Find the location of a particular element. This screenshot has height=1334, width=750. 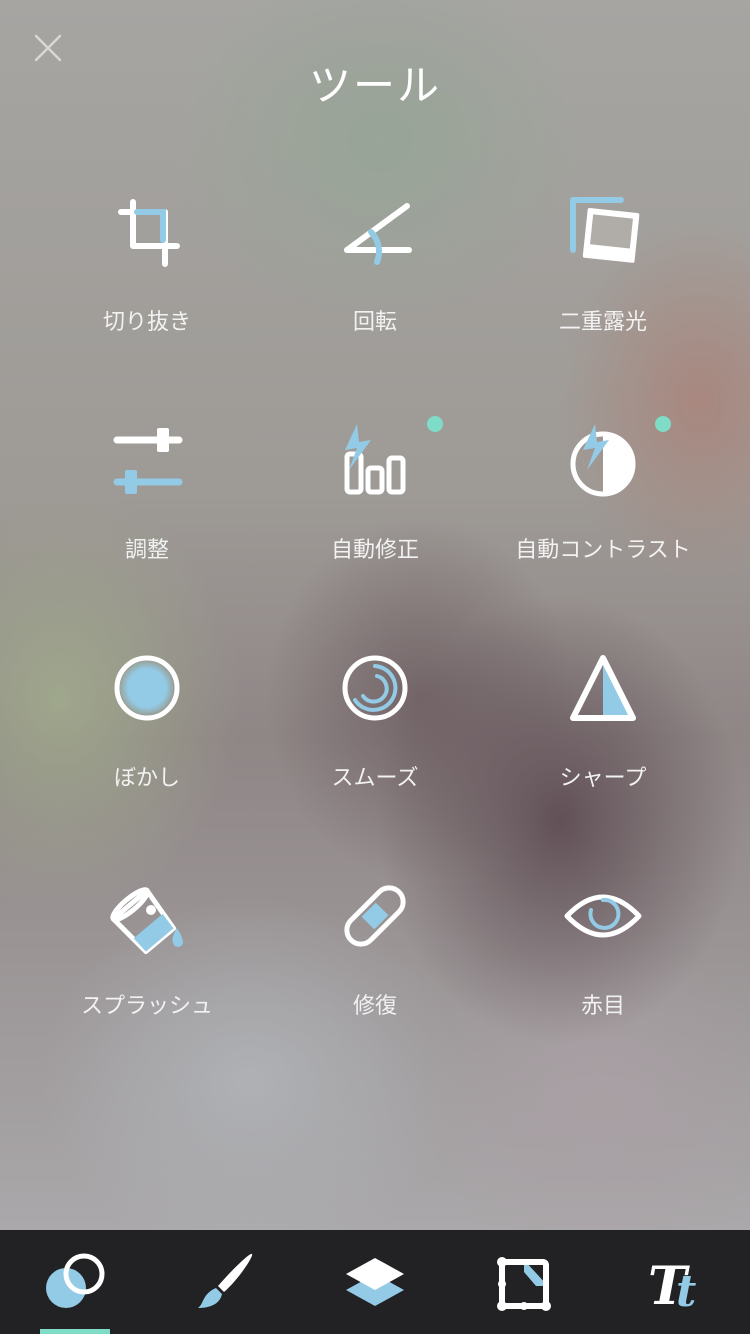

tool-label: シャープ is located at coordinates (603, 778).